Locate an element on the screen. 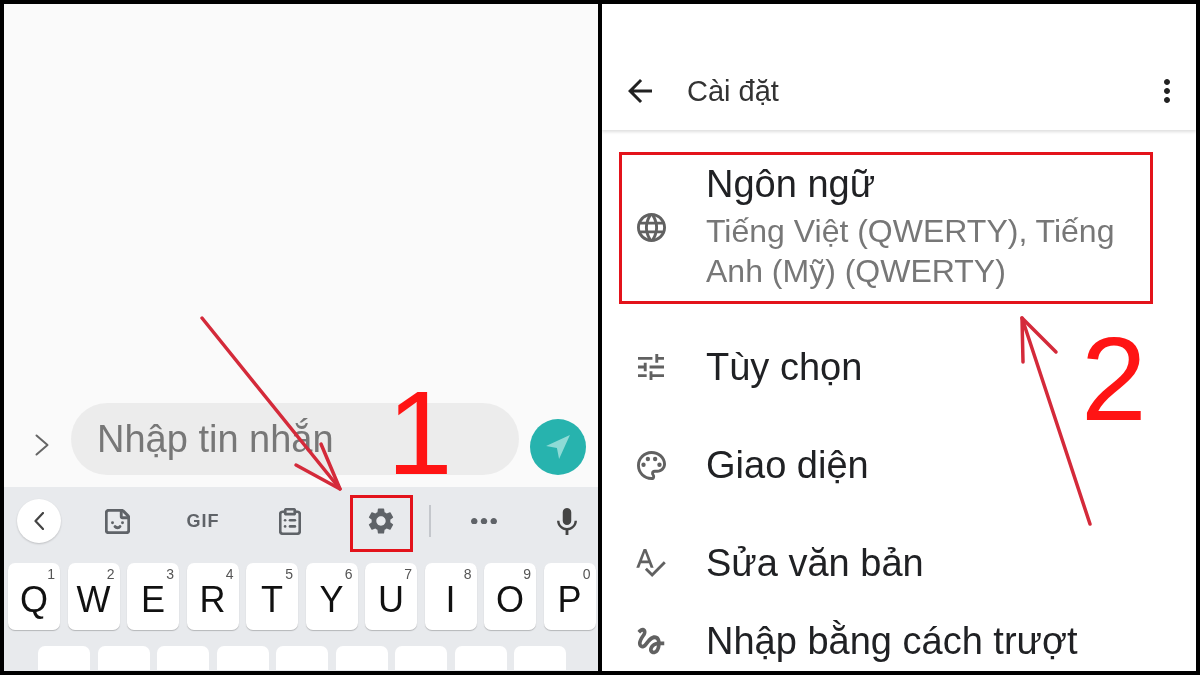 Image resolution: width=1200 pixels, height=675 pixels. more-icon is located at coordinates (484, 521).